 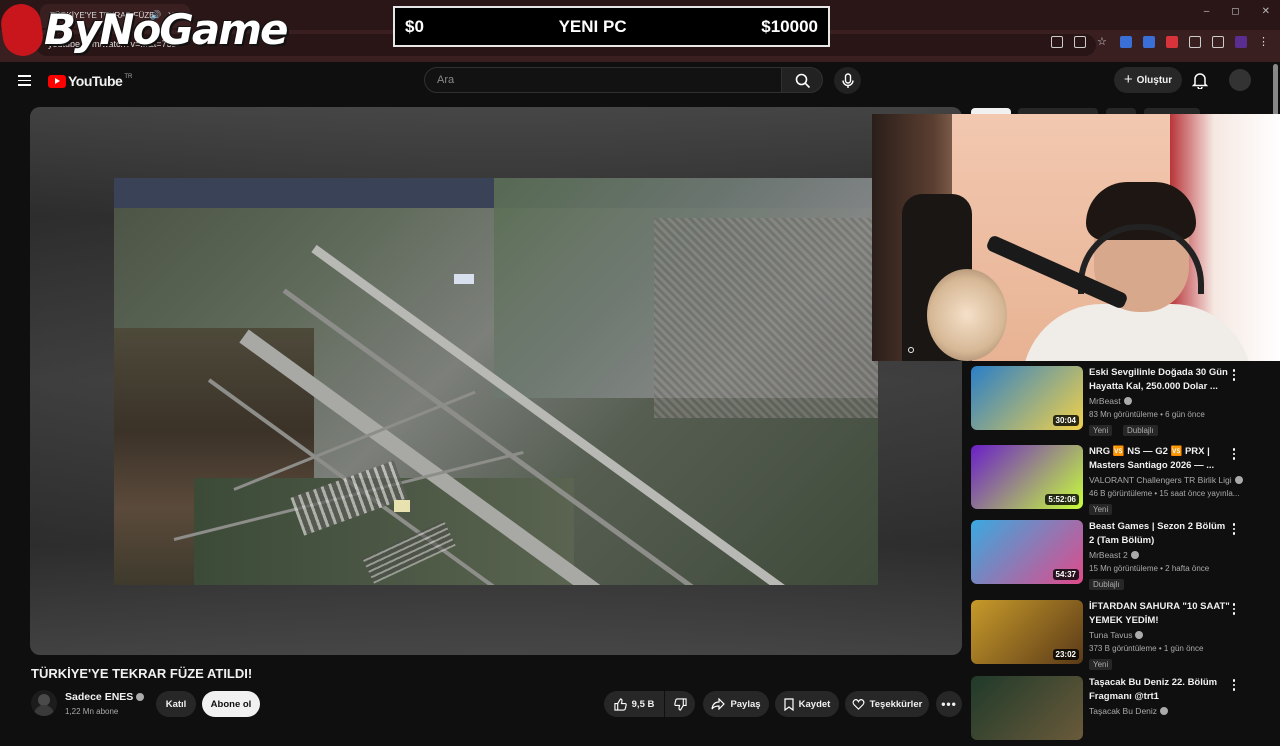 I want to click on video-thumbnail: 23:02, so click(x=1027, y=632).